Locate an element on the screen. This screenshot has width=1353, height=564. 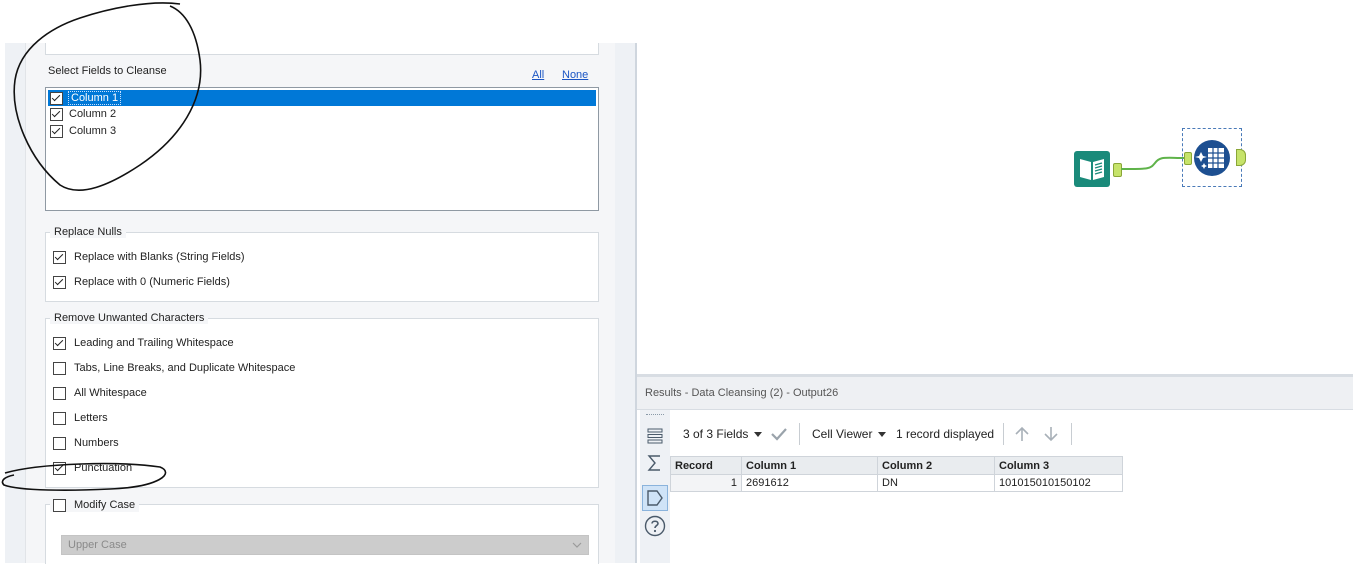
numbers-checkbox is located at coordinates (59, 443).